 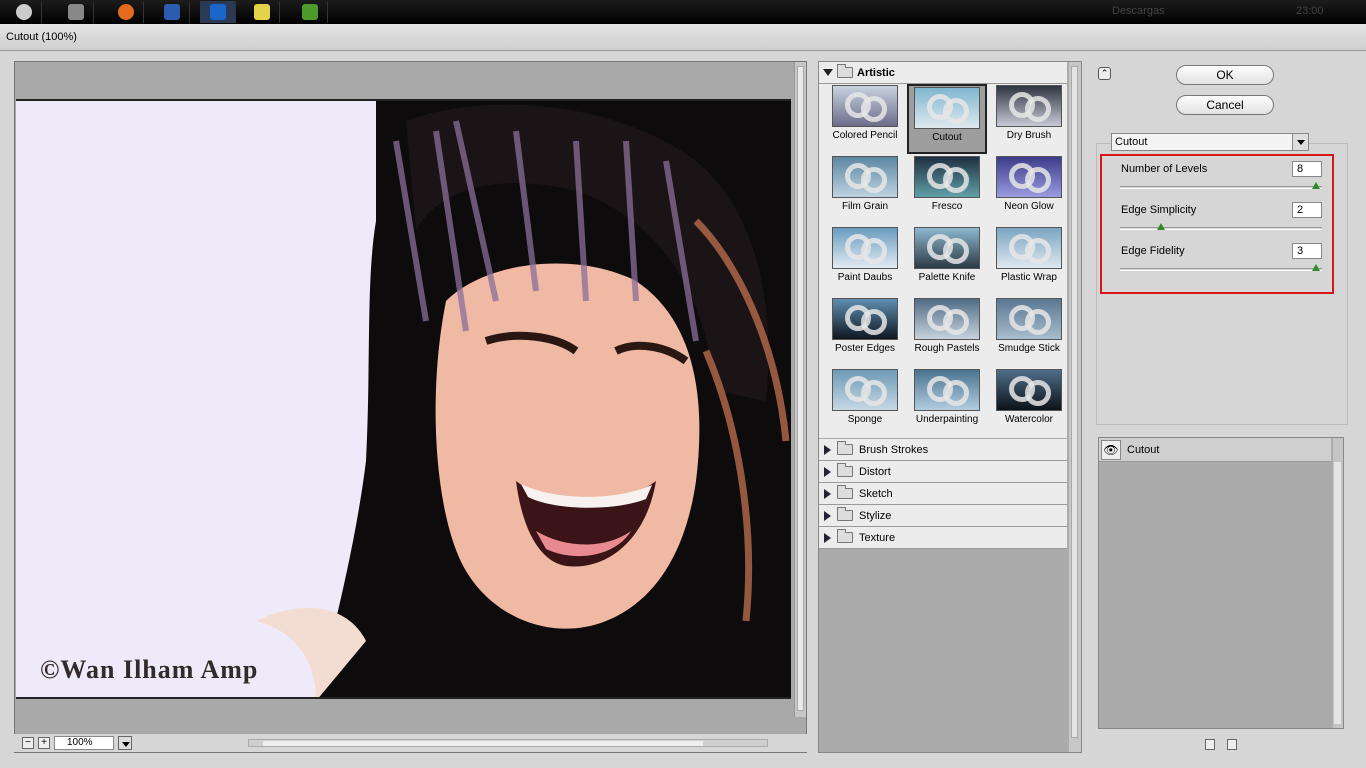 I want to click on collapse-gallery-button: ⌃, so click(x=1104, y=73).